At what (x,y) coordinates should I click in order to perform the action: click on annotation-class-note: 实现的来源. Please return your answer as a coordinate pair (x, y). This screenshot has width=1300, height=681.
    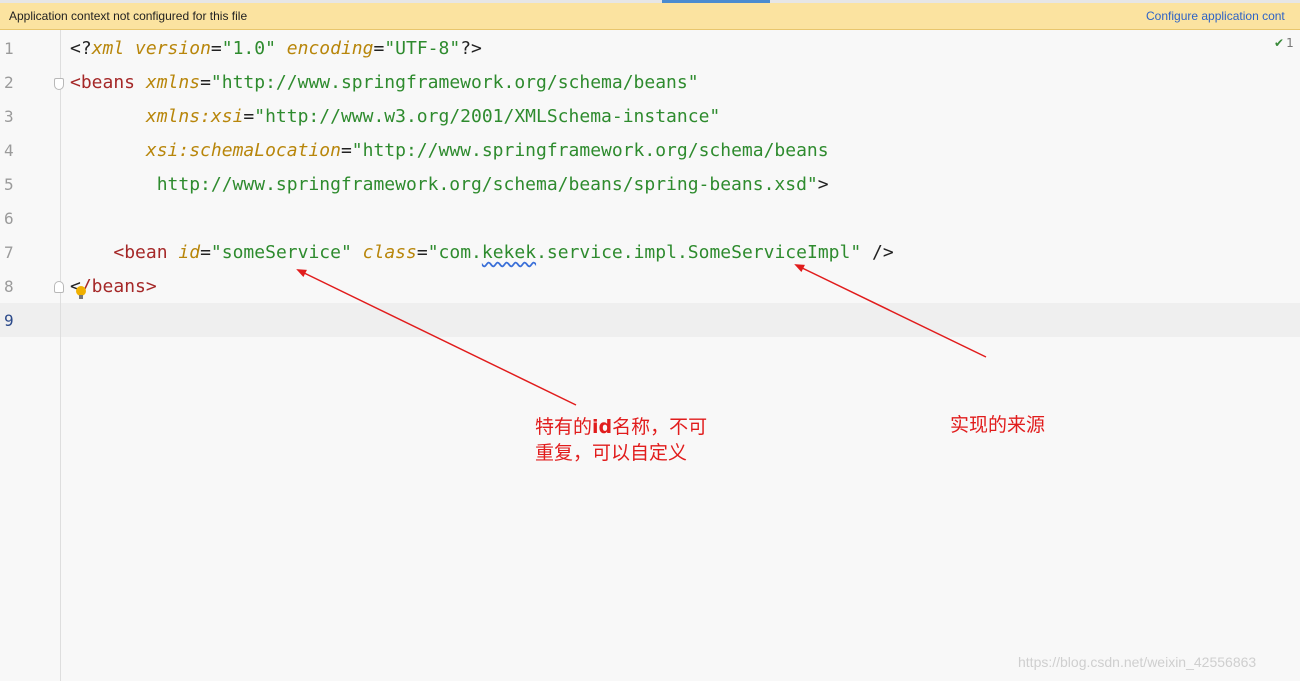
    Looking at the image, I should click on (998, 425).